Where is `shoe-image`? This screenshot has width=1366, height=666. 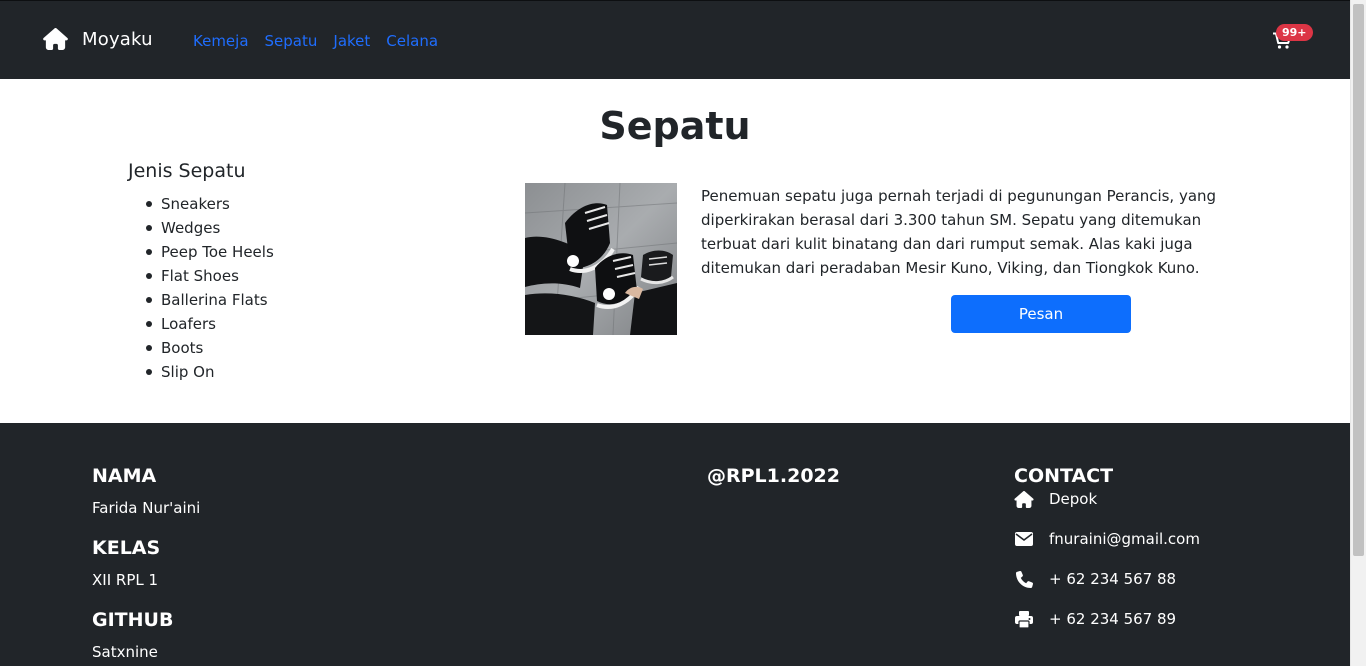 shoe-image is located at coordinates (601, 259).